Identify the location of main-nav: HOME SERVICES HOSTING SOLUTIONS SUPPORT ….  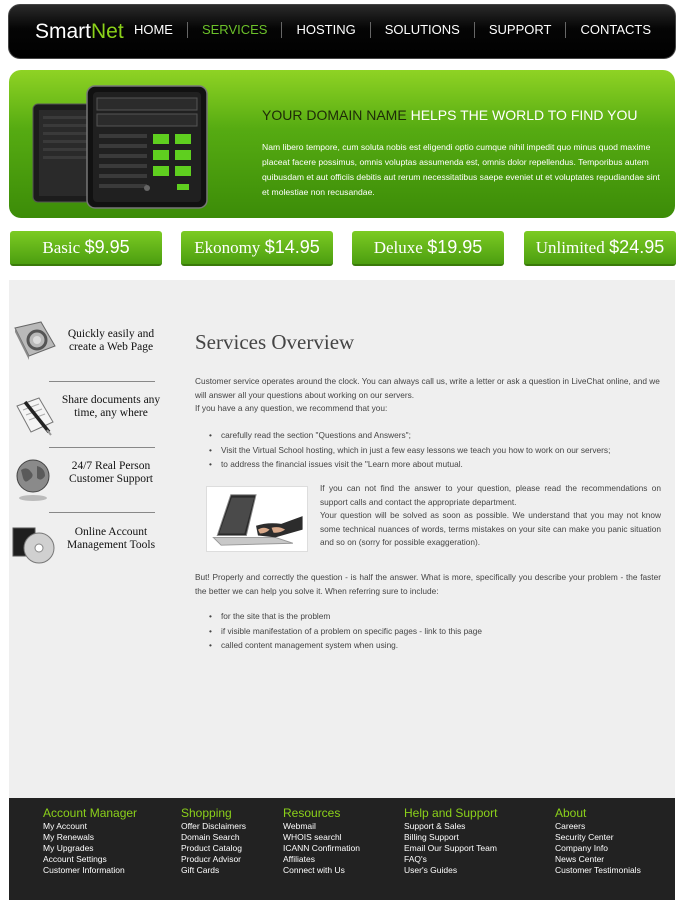
(392, 30).